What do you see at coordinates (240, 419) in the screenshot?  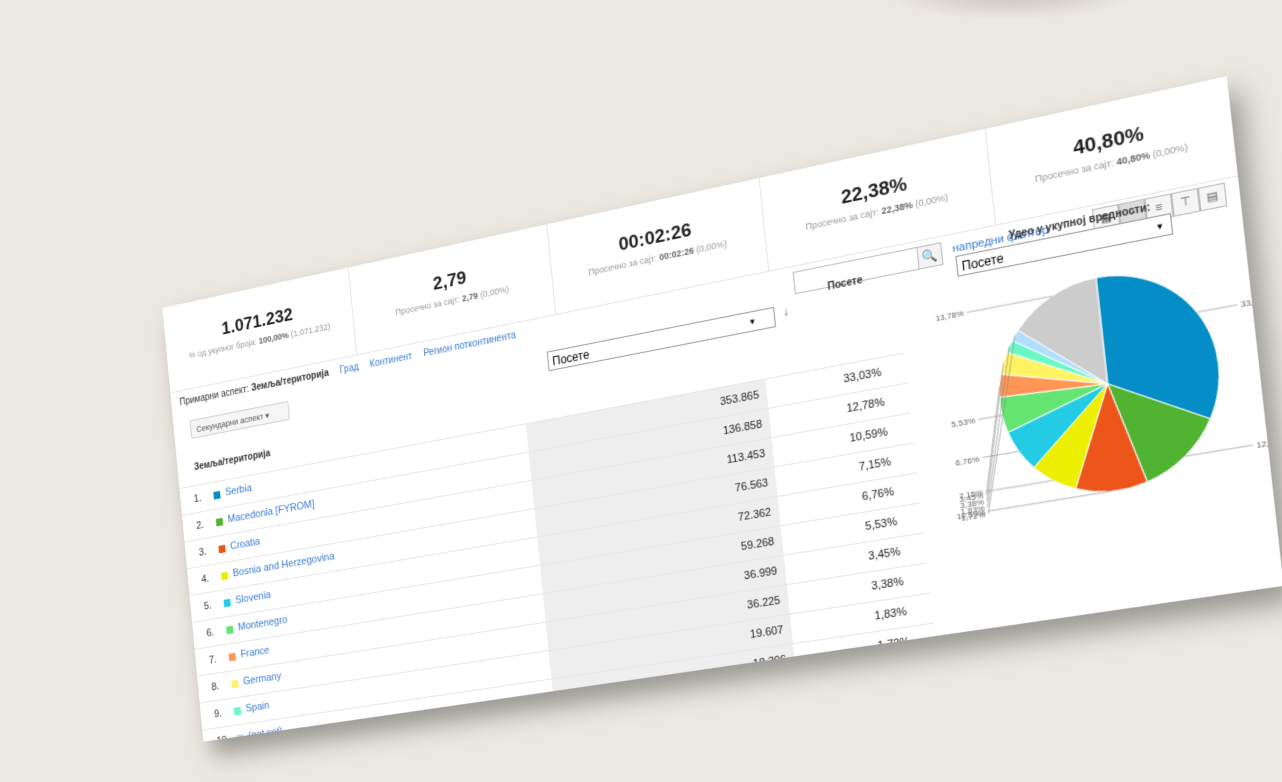 I see `secondary-dimension-dropdown: Секундарни аспект ▾` at bounding box center [240, 419].